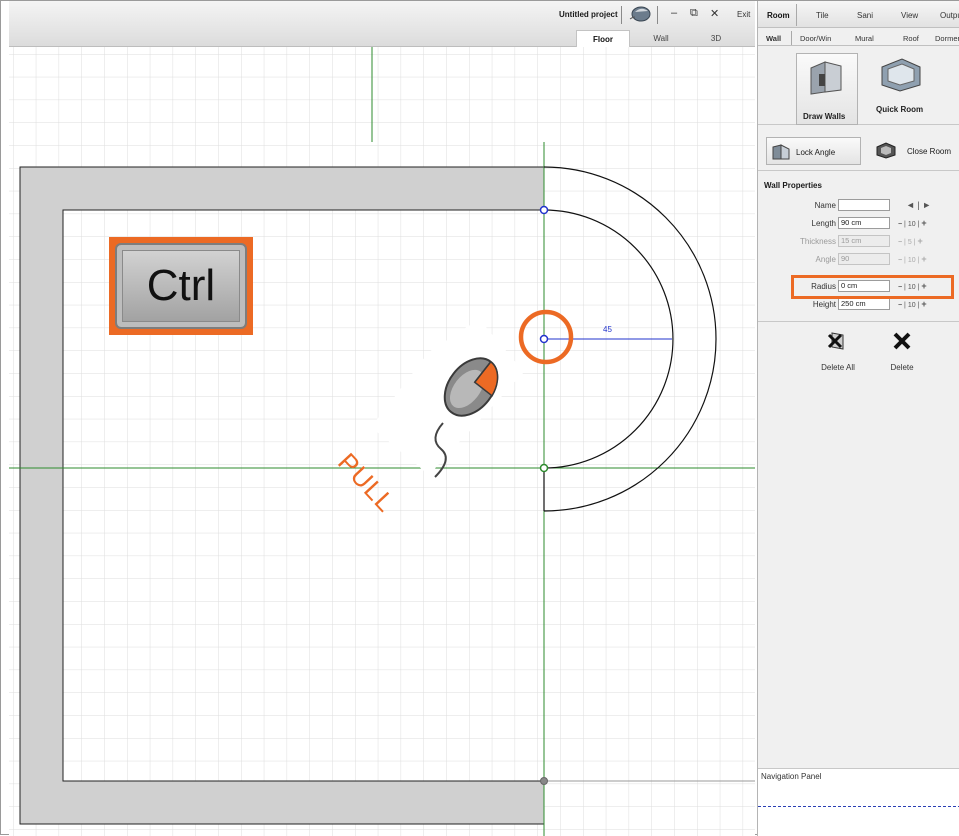 Image resolution: width=959 pixels, height=836 pixels. Describe the element at coordinates (815, 38) in the screenshot. I see `subtab-door-win: Door/Win` at that location.